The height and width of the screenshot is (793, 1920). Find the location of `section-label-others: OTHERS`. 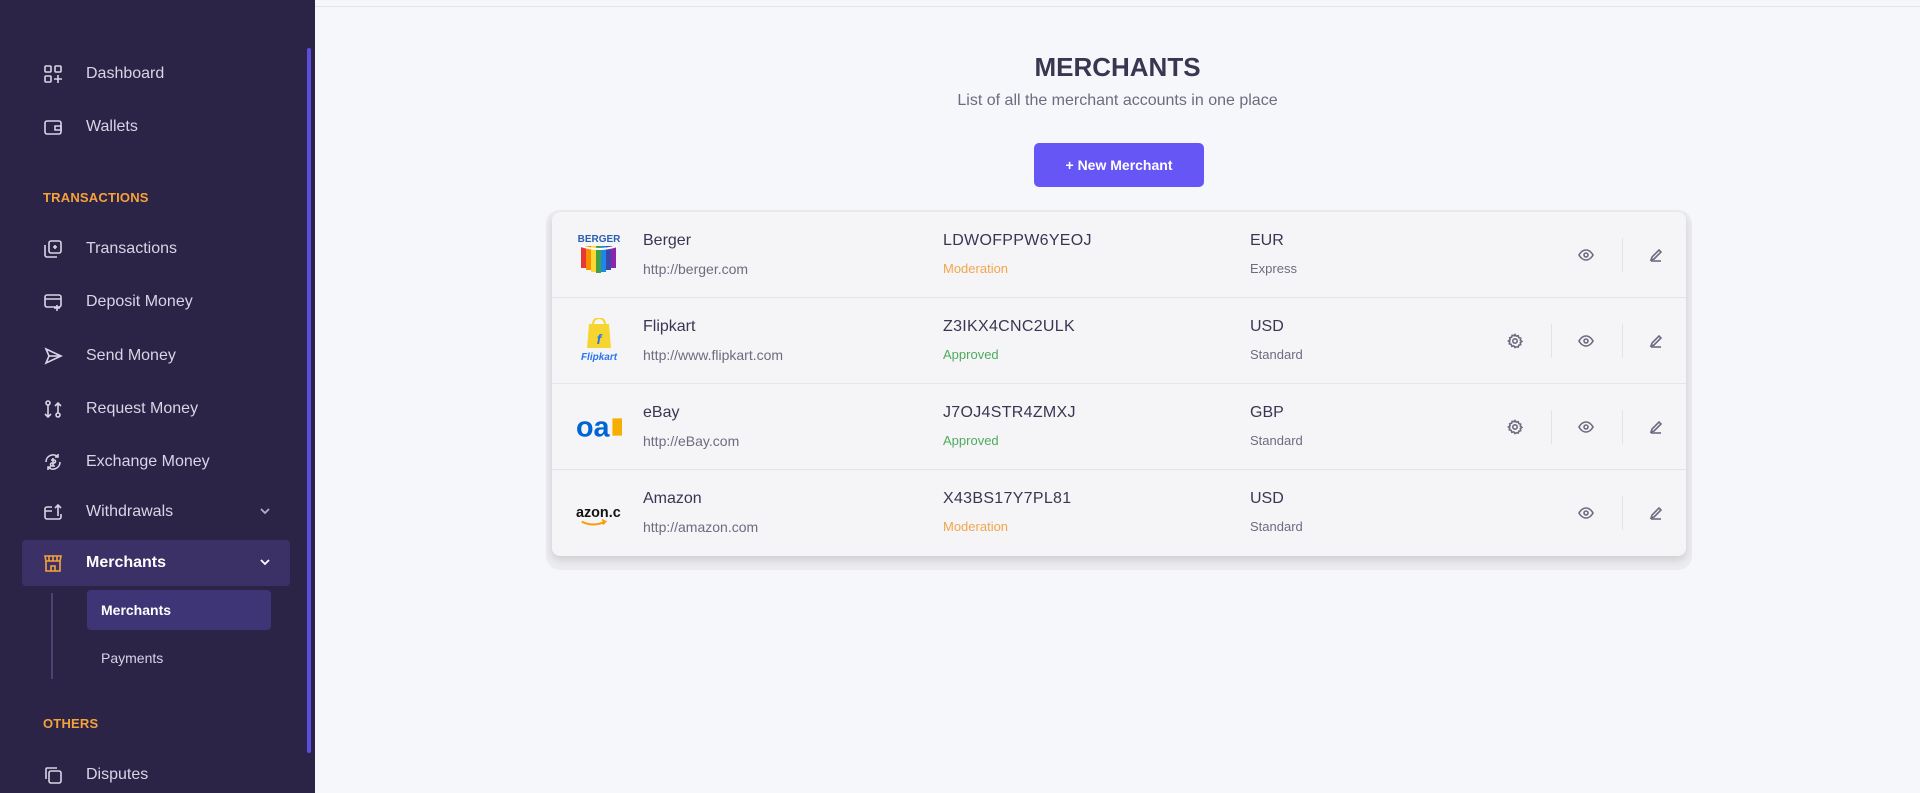

section-label-others: OTHERS is located at coordinates (71, 723).